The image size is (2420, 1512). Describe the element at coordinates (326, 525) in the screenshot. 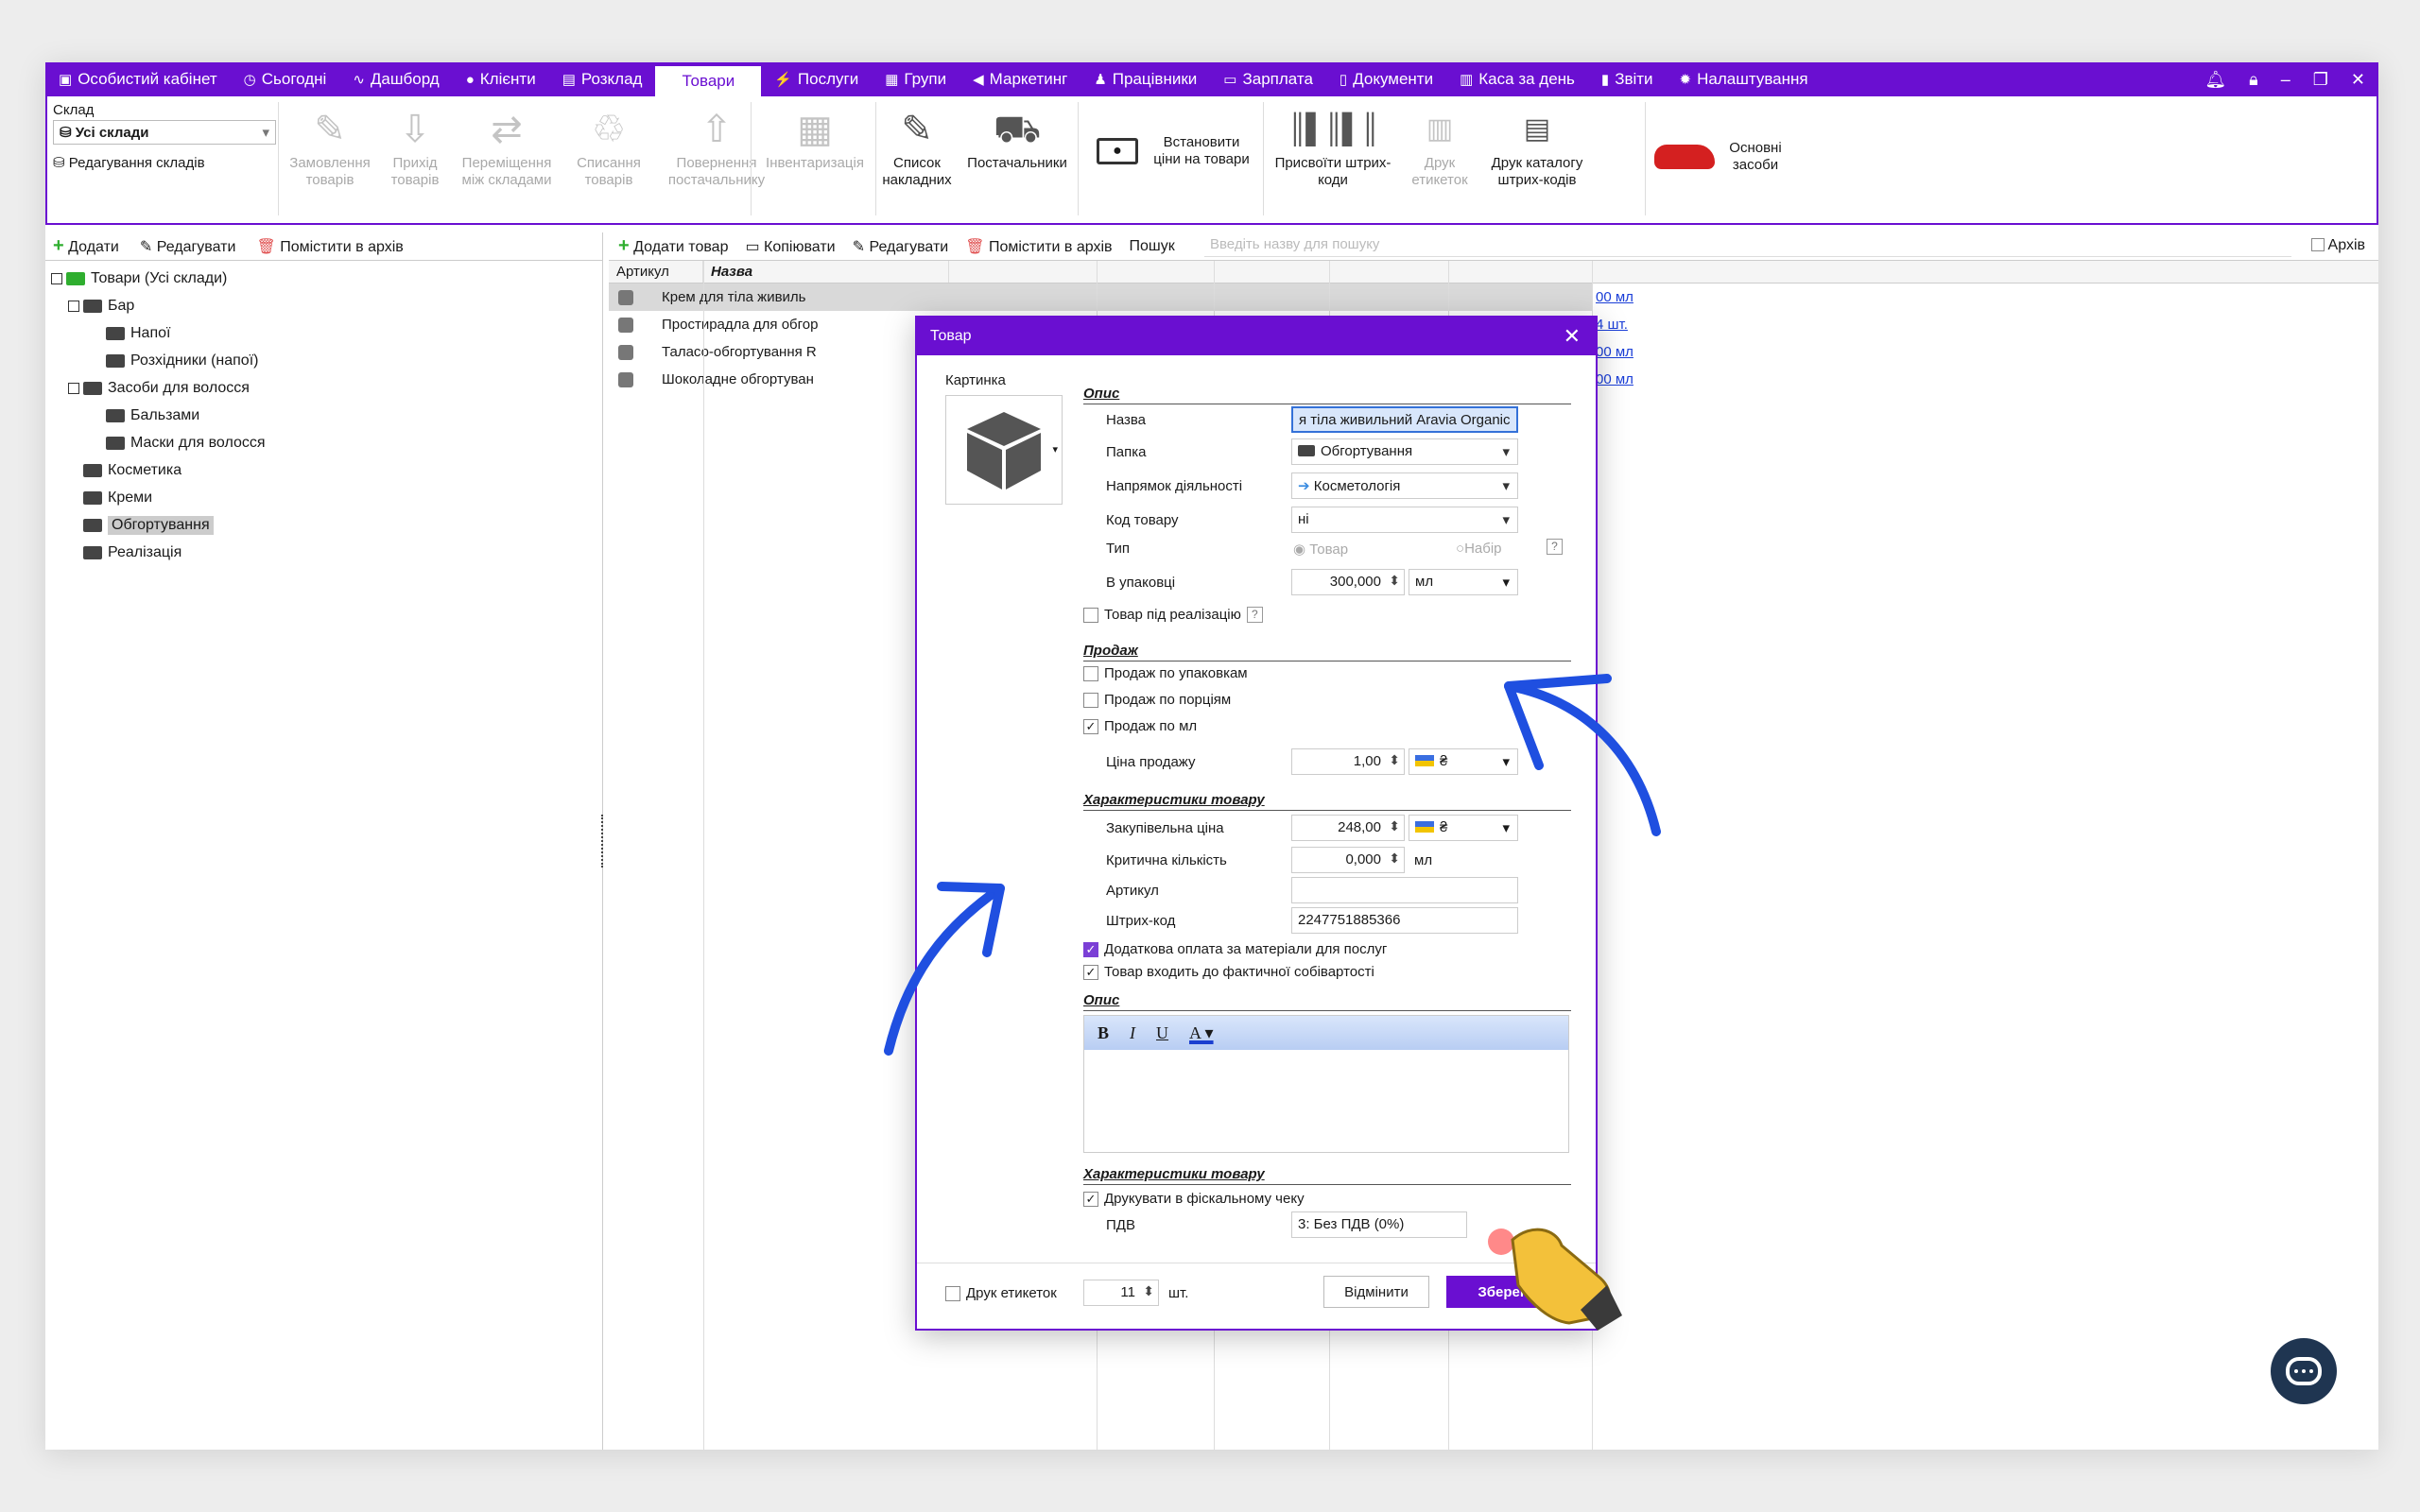

I see `tree-node-wraps: Обгортування` at that location.